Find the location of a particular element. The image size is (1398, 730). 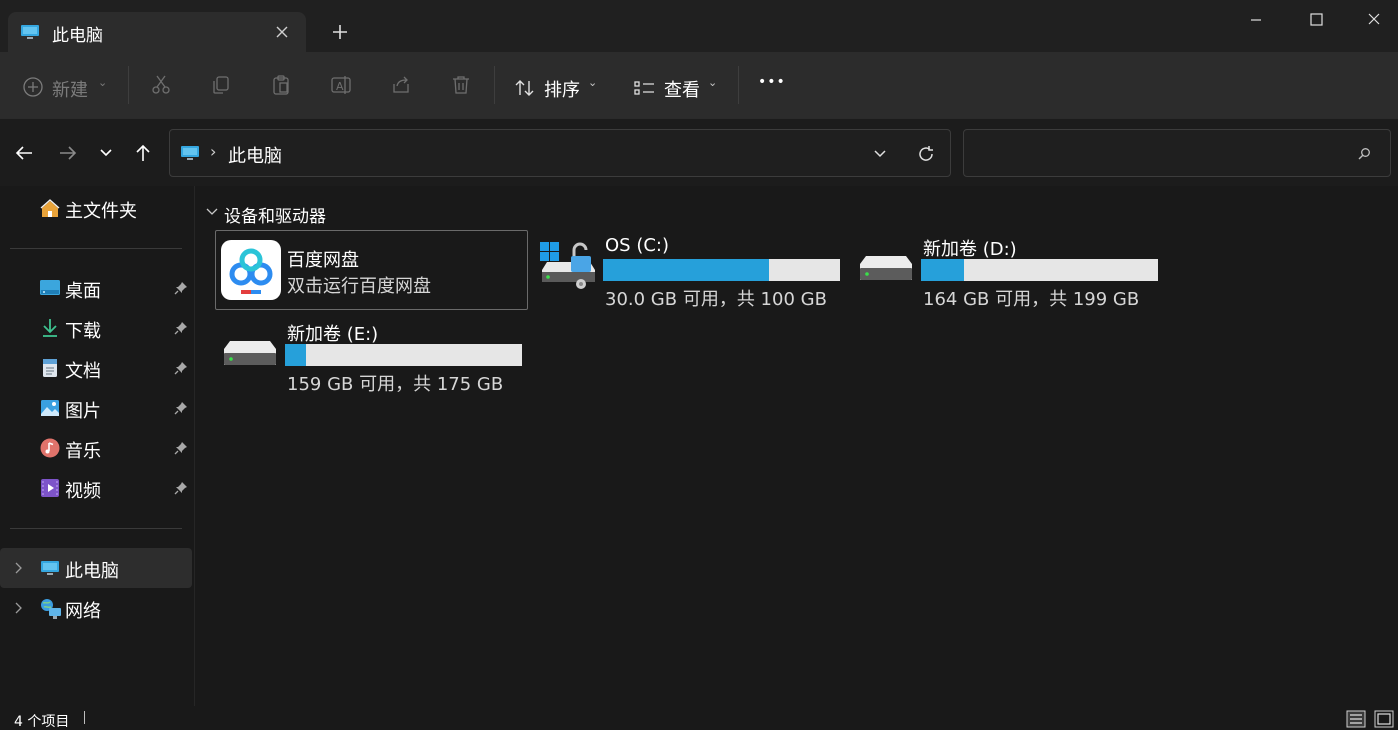

drive-d-name: 新加卷 (D:) is located at coordinates (970, 249).